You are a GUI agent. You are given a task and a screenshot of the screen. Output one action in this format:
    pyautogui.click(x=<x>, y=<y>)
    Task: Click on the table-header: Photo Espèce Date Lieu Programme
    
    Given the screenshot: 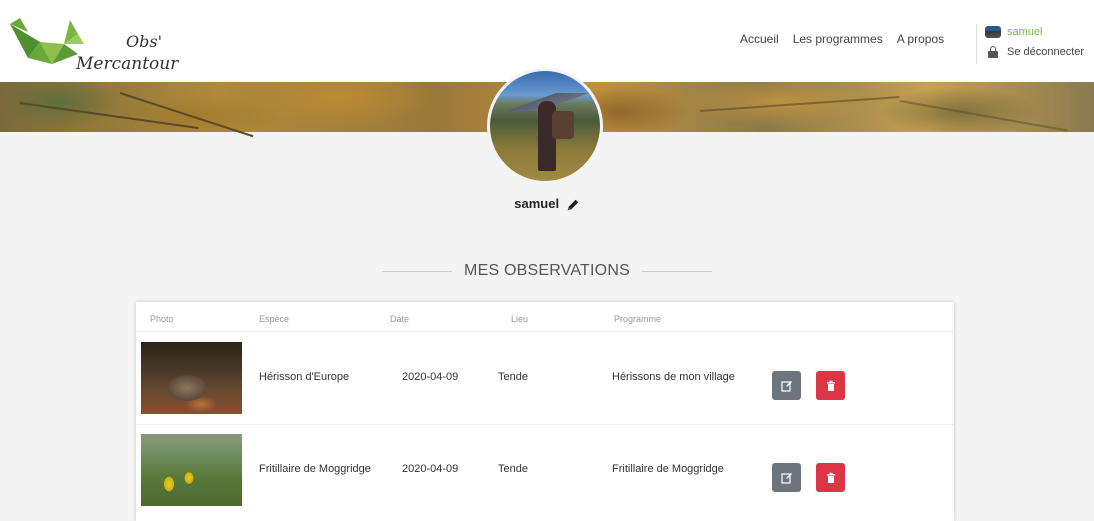 What is the action you would take?
    pyautogui.click(x=545, y=317)
    